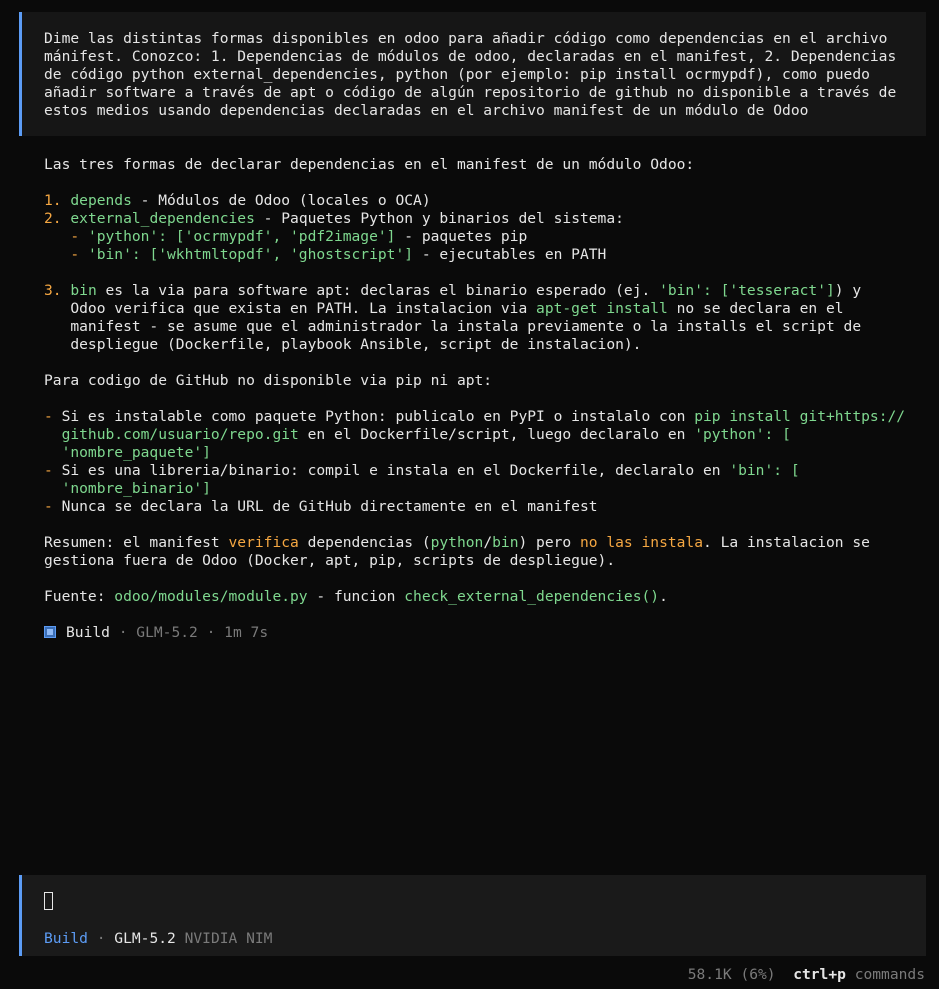 Image resolution: width=939 pixels, height=989 pixels. Describe the element at coordinates (889, 974) in the screenshot. I see `shortcut-label: commands` at that location.